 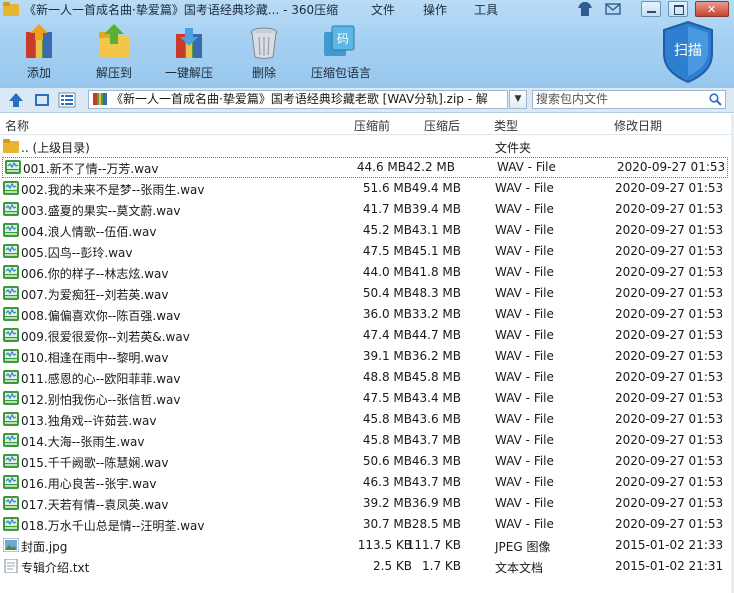 What do you see at coordinates (114, 41) in the screenshot?
I see `extract-folder-icon` at bounding box center [114, 41].